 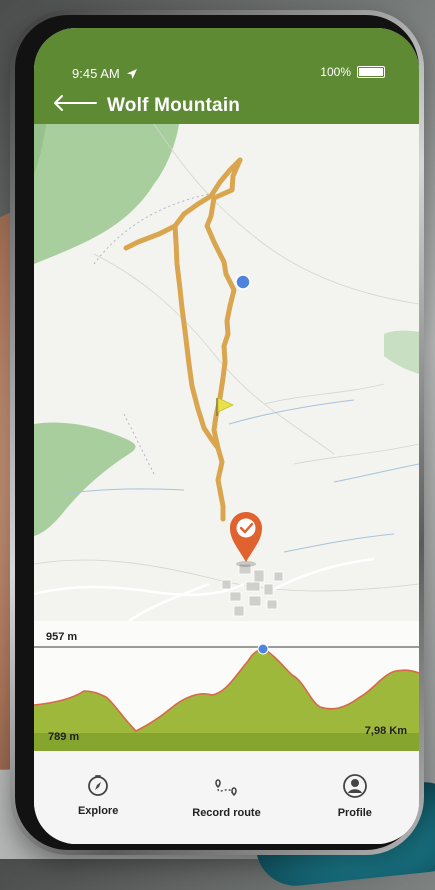 What do you see at coordinates (226, 788) in the screenshot?
I see `route-icon` at bounding box center [226, 788].